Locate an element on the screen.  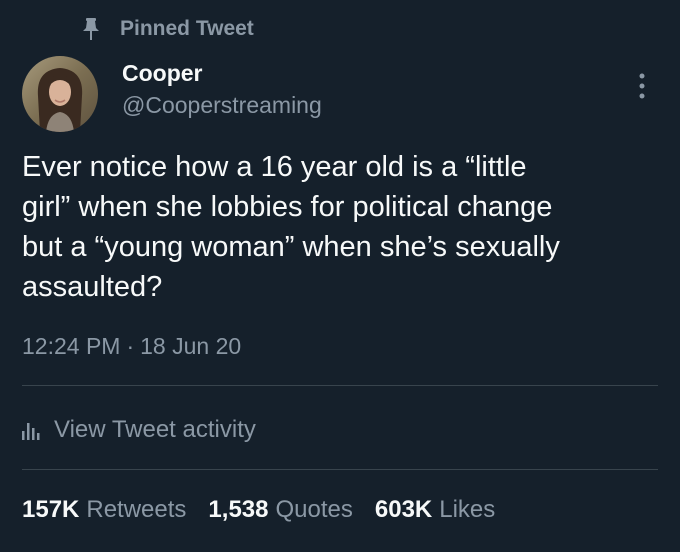
author-handle: @Cooperstreaming is located at coordinates (222, 105).